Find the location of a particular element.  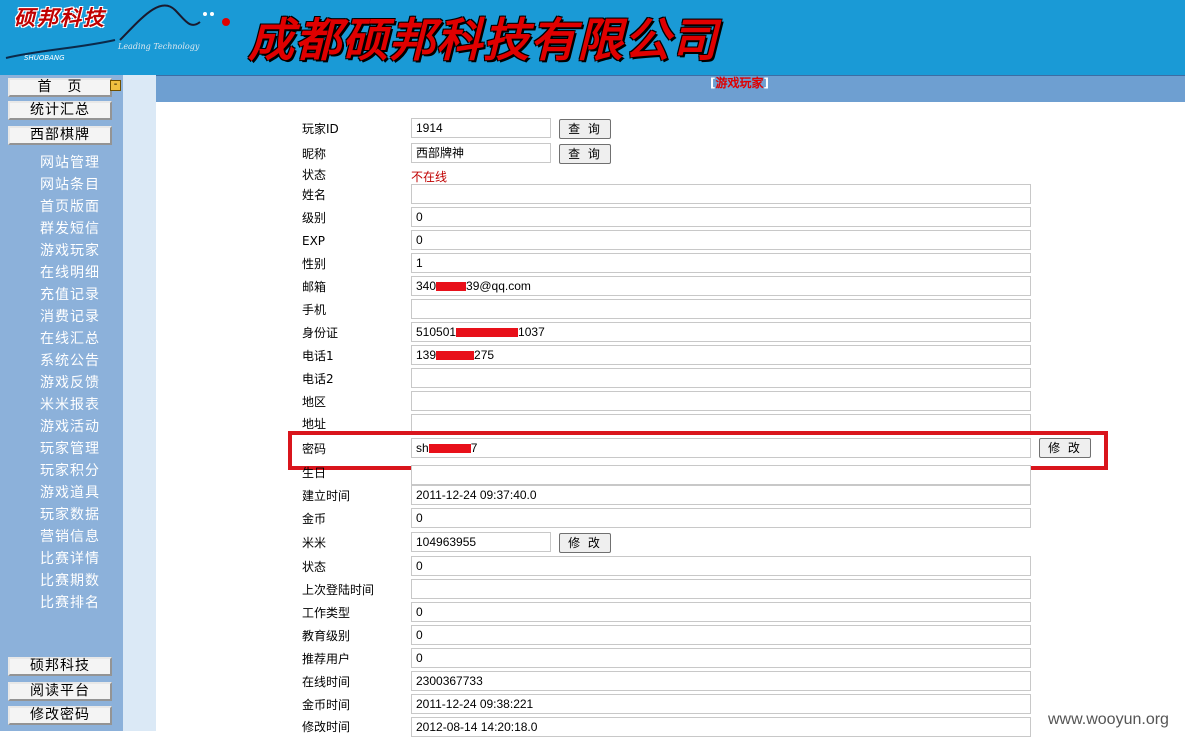

sidebar-link-mass-sms: 群发短信 is located at coordinates (70, 229).